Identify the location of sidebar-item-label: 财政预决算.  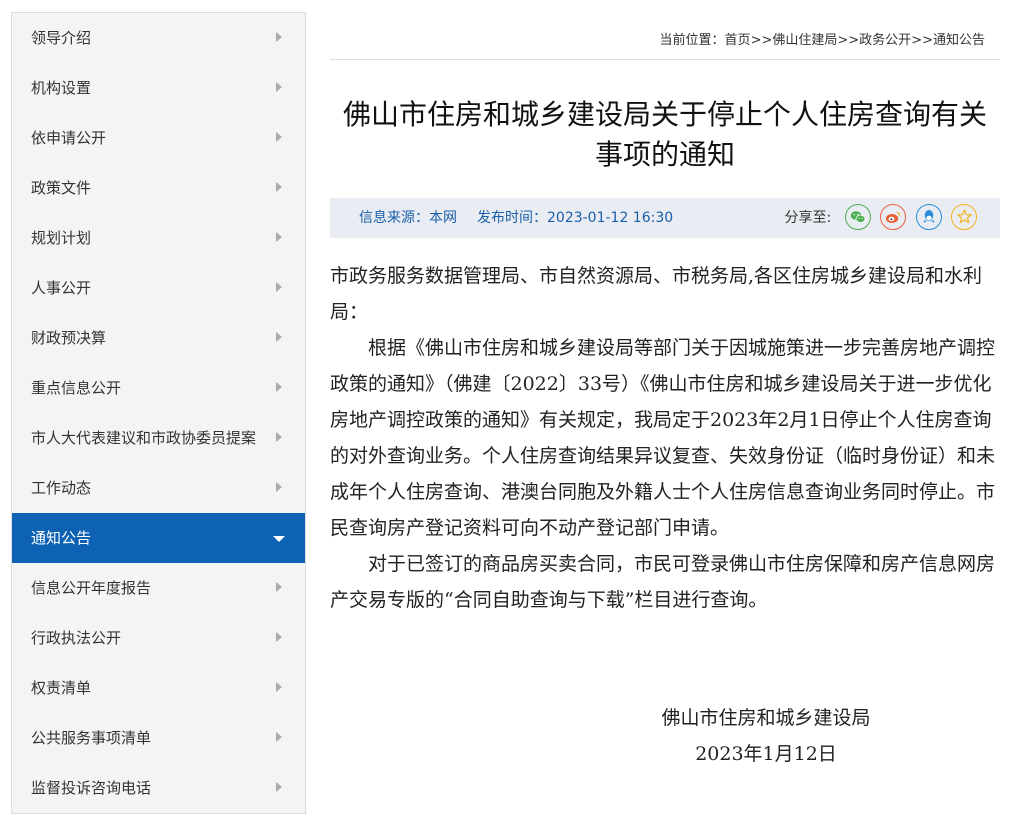
(69, 338).